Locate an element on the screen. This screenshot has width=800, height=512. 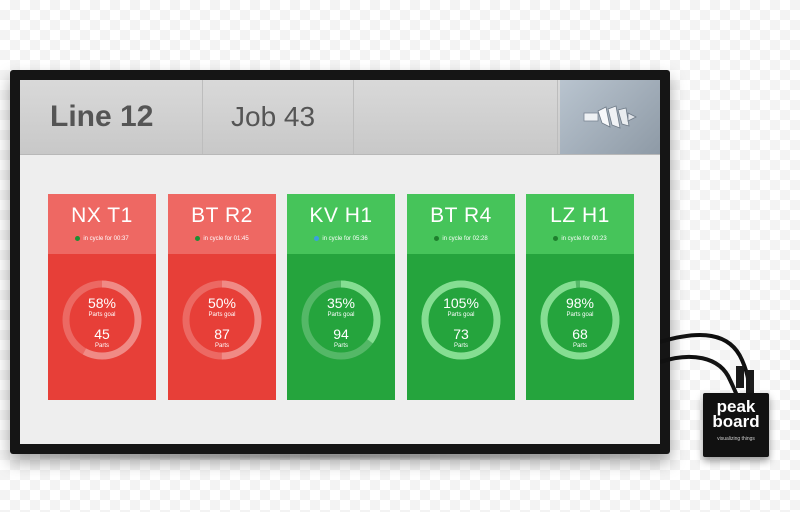
cycle-status: in cycle for 02:28 is located at coordinates (461, 239).